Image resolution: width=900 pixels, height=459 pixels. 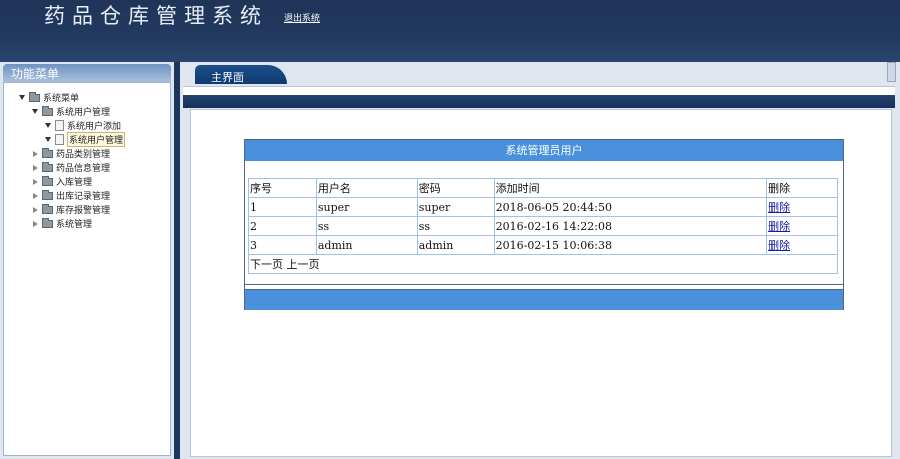 I want to click on column-header: 密码, so click(x=455, y=188).